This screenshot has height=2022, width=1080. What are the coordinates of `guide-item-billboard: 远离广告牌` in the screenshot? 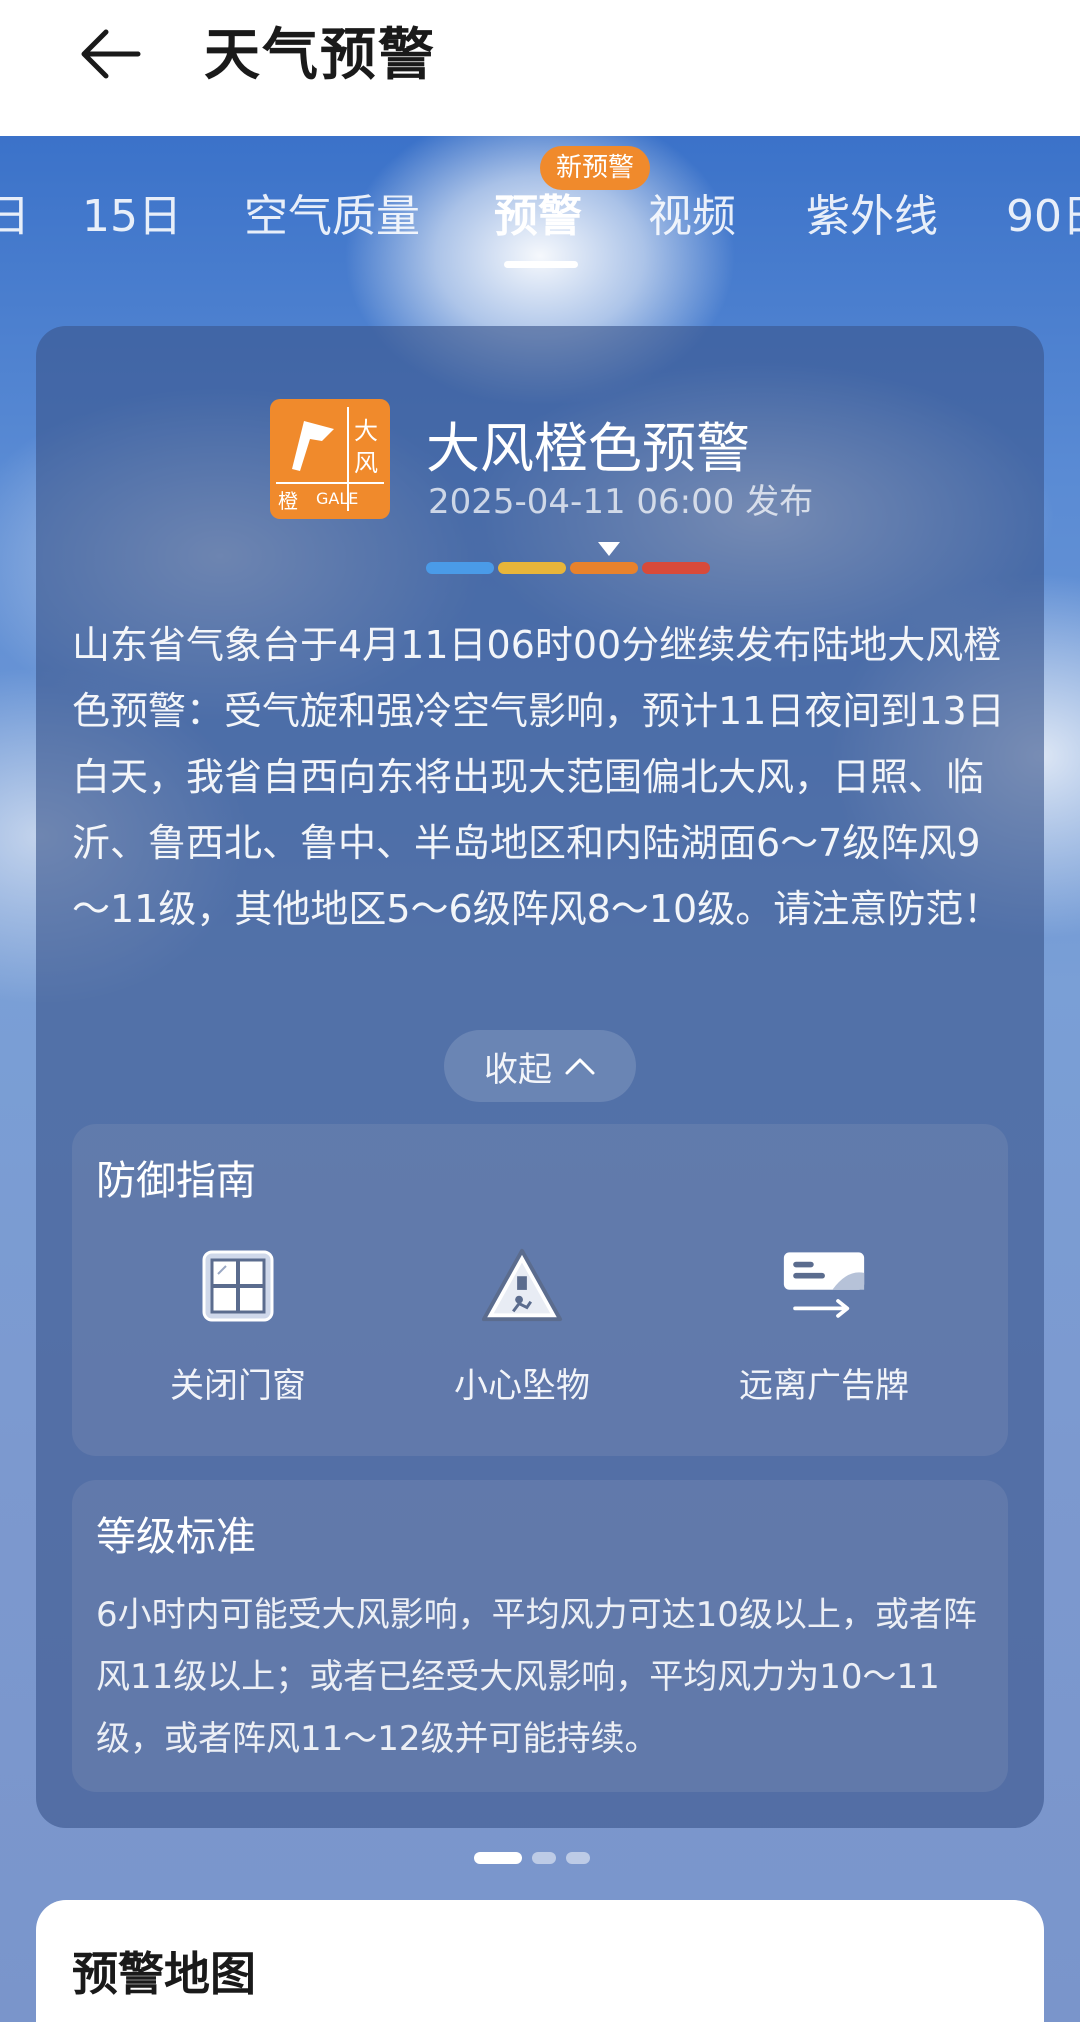 It's located at (824, 1325).